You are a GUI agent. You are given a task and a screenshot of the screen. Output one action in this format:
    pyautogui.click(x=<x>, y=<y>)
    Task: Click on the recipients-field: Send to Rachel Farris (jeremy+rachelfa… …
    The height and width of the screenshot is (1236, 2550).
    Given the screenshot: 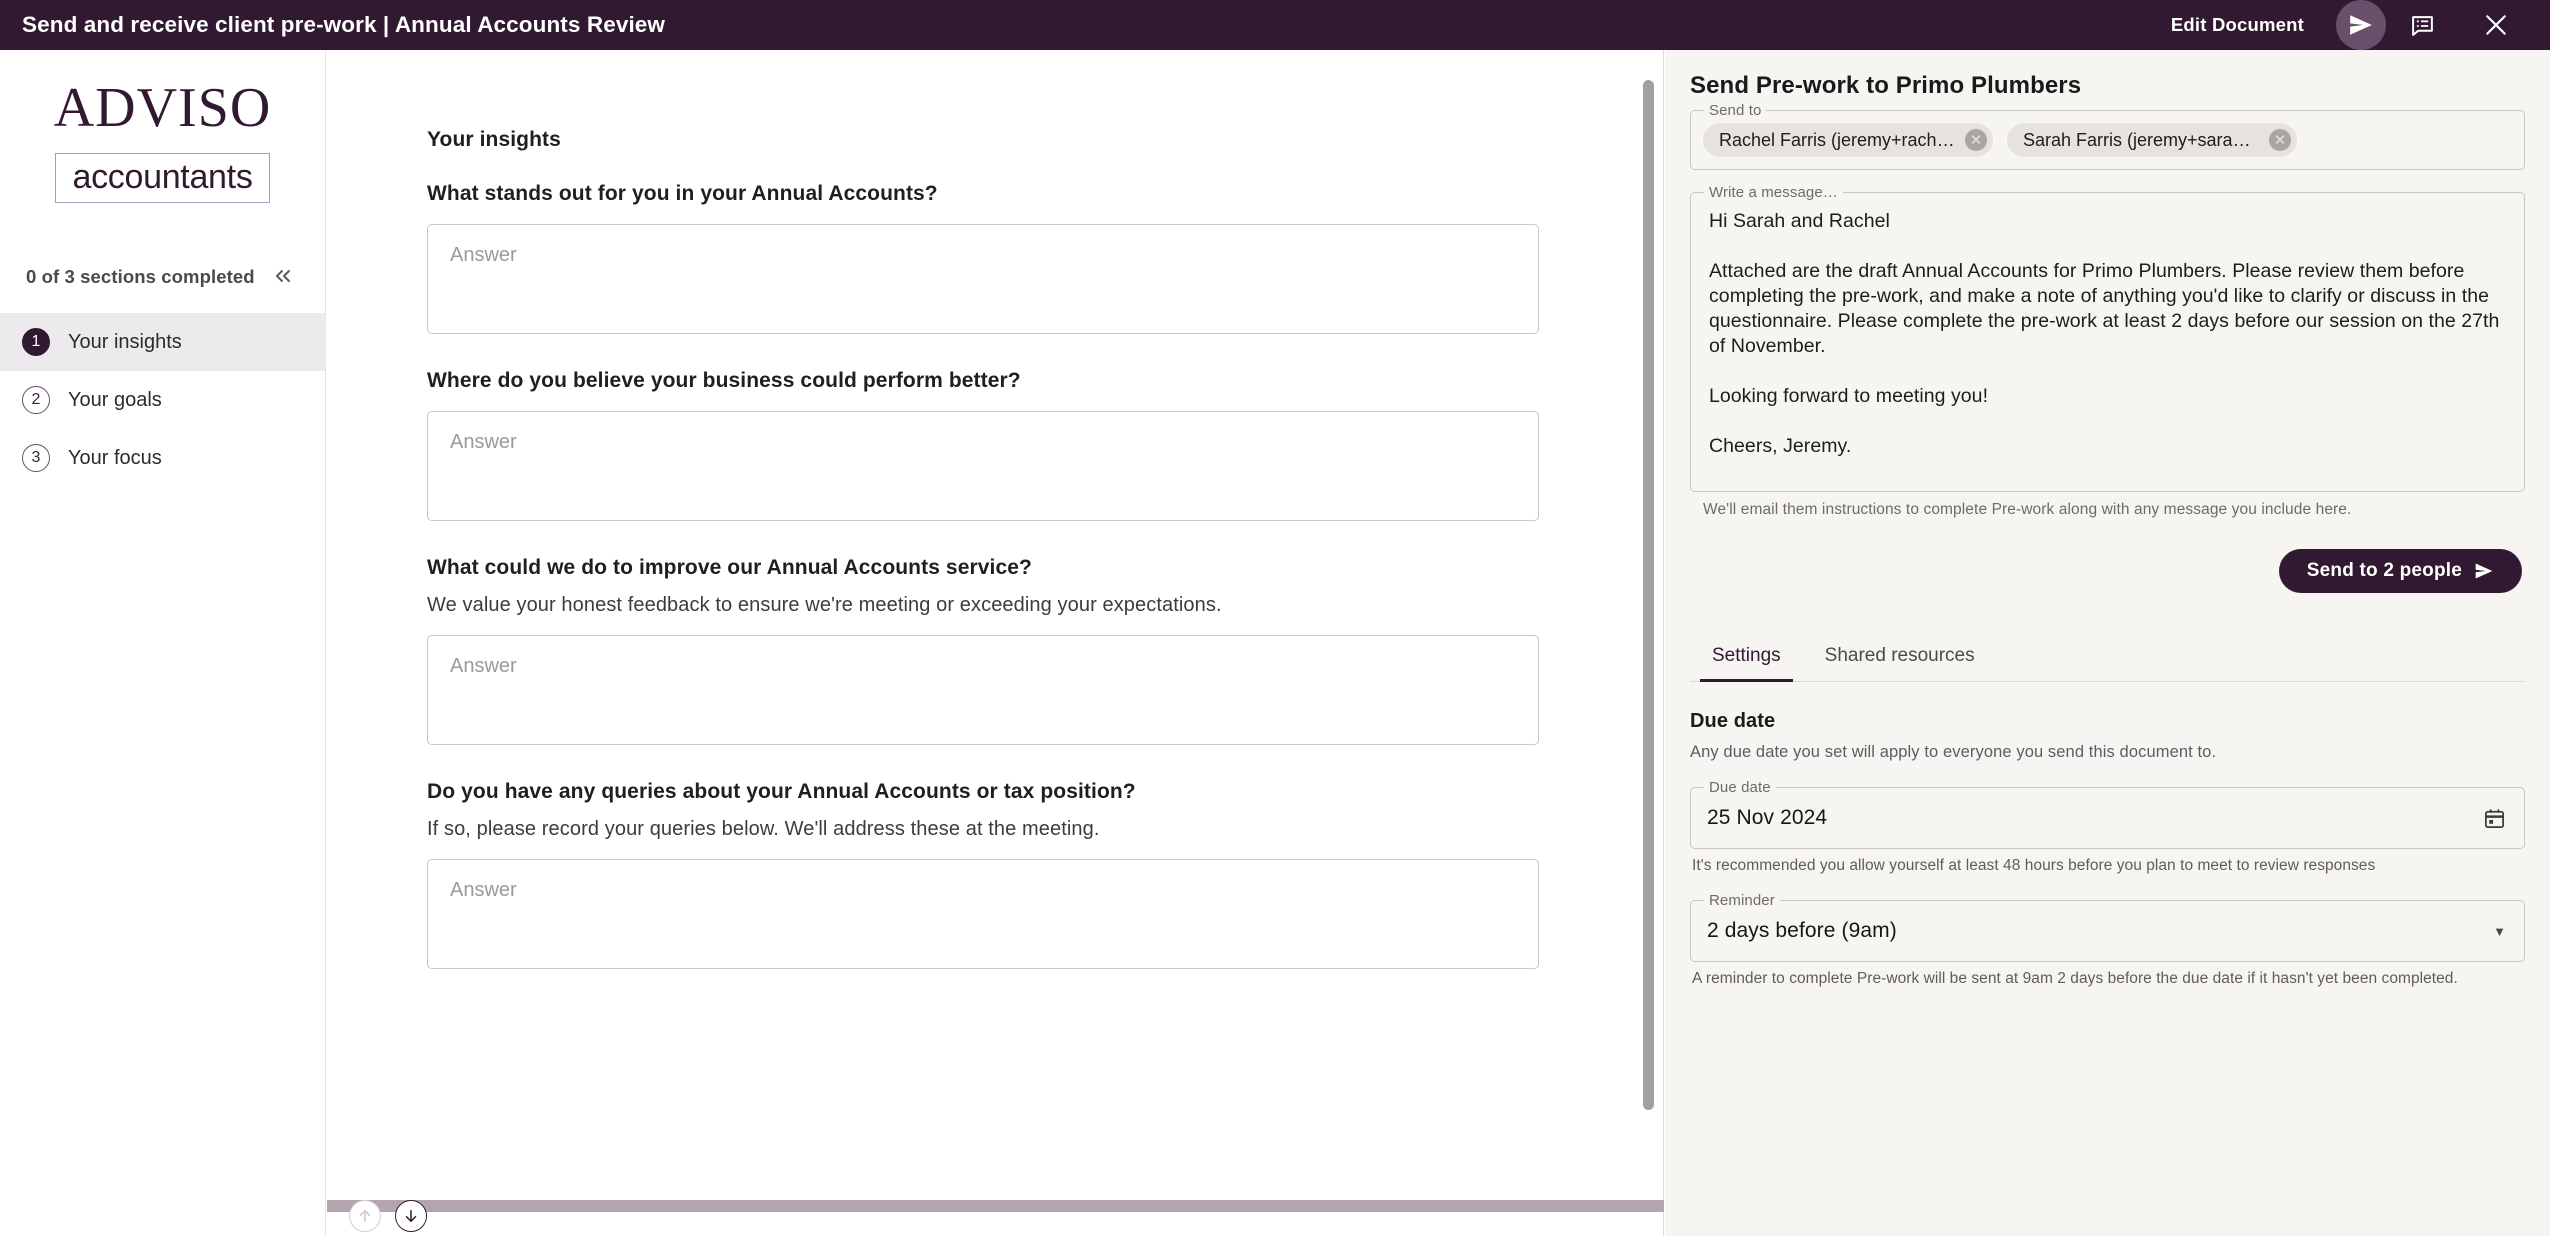 What is the action you would take?
    pyautogui.click(x=2107, y=136)
    